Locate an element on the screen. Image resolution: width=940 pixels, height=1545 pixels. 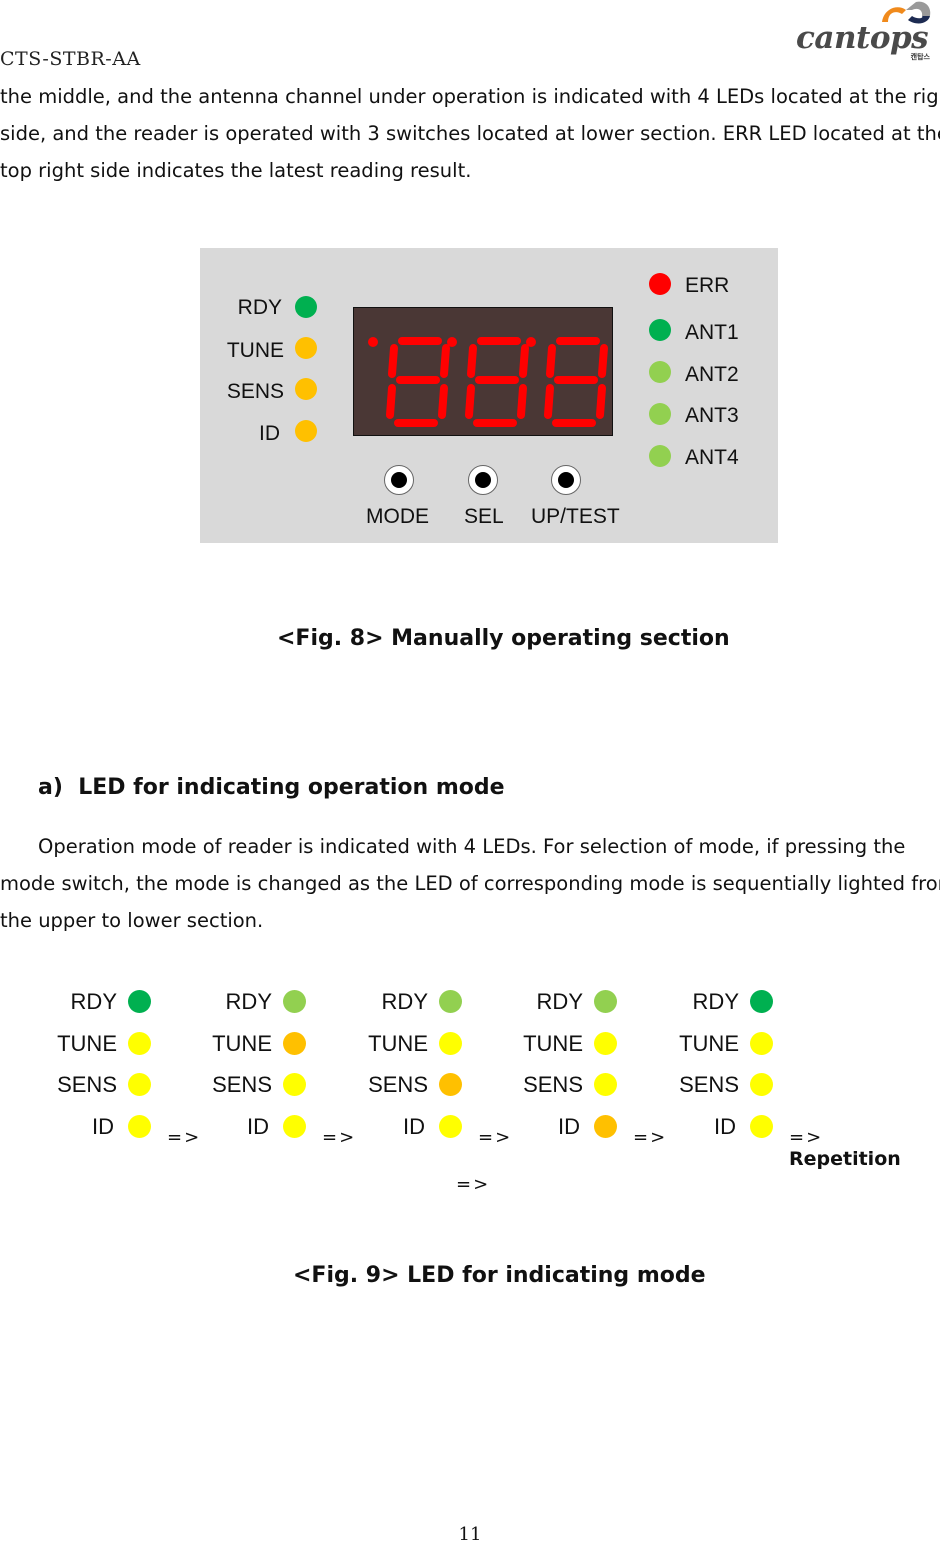
led-label-ant3: ANT3 is located at coordinates (712, 415).